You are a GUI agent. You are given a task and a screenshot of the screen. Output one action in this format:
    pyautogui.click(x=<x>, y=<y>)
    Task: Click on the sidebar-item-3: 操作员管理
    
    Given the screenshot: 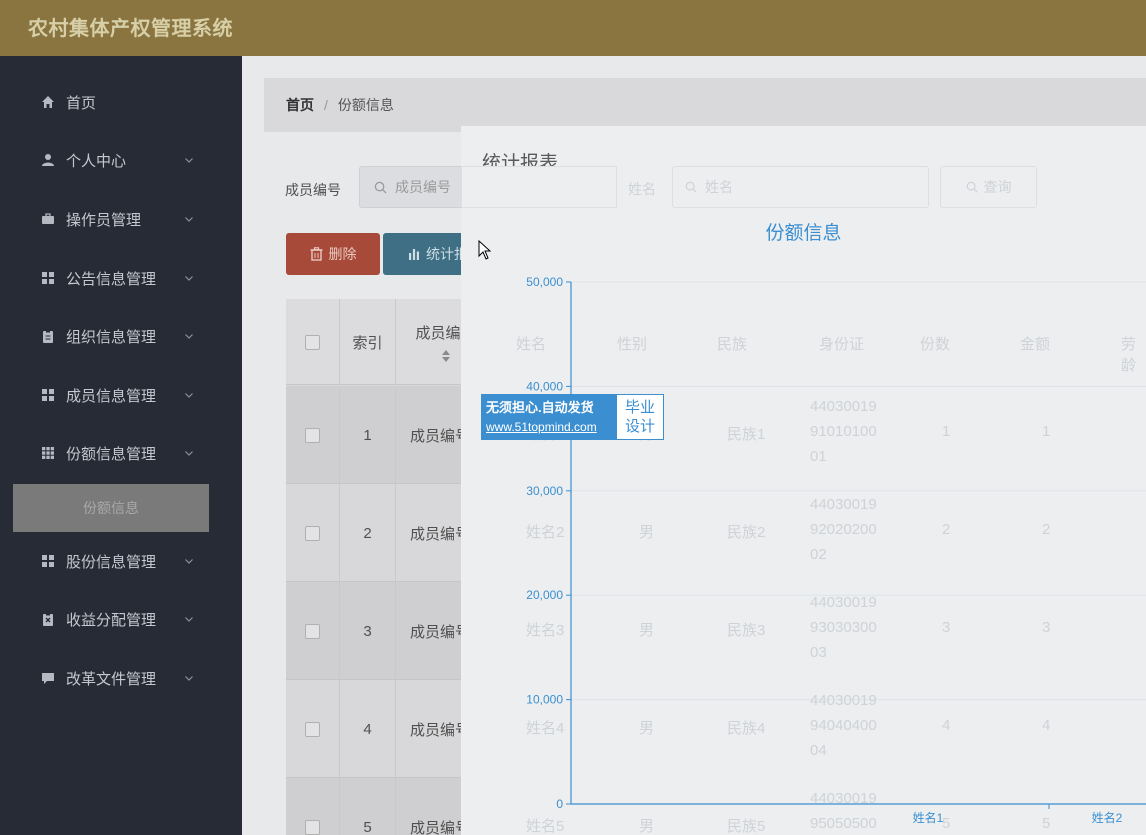 What is the action you would take?
    pyautogui.click(x=121, y=219)
    